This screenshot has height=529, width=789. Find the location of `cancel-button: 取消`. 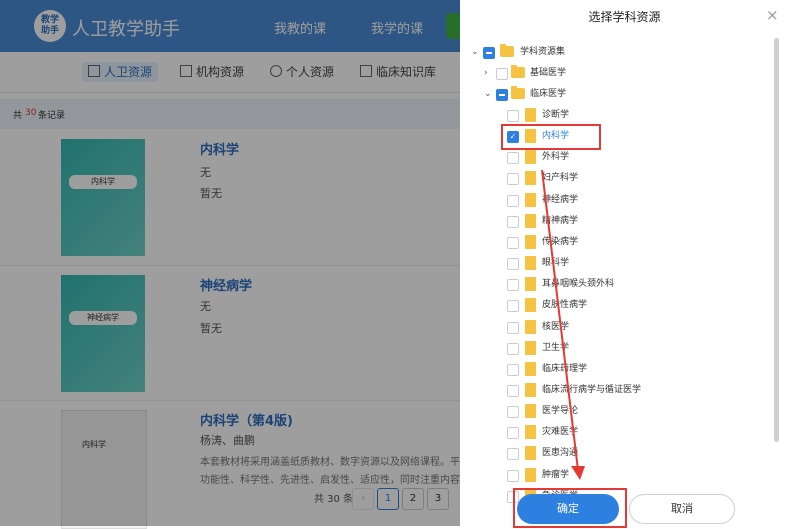

cancel-button: 取消 is located at coordinates (682, 509).